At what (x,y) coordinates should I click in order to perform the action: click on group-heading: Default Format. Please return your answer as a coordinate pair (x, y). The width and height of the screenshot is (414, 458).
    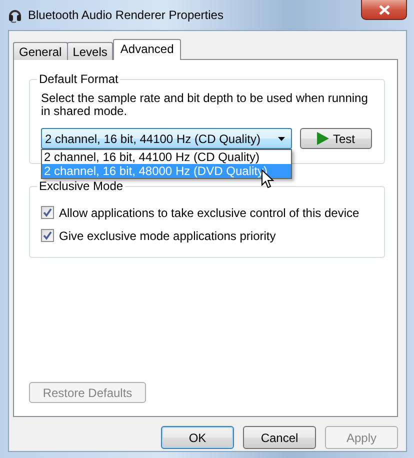
    Looking at the image, I should click on (79, 79).